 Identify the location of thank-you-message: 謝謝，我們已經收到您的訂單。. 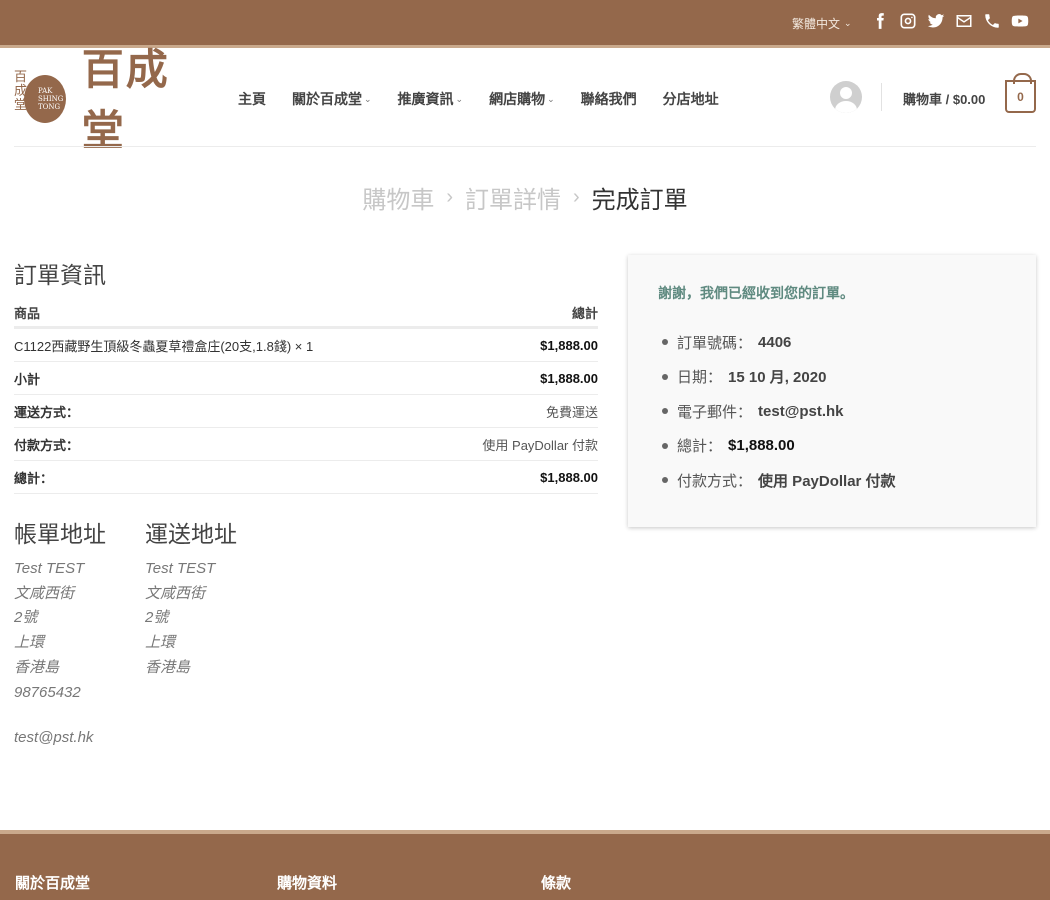
(756, 294).